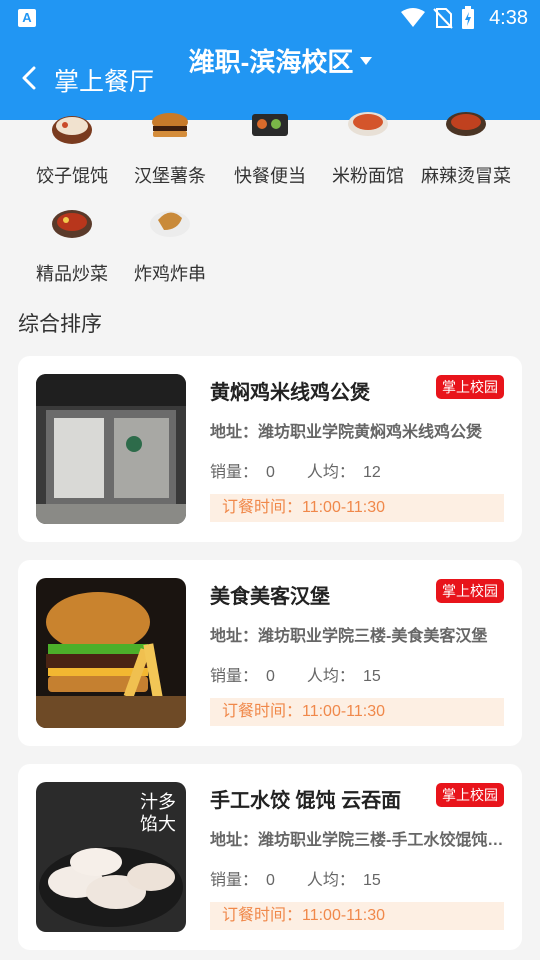 This screenshot has width=540, height=960. What do you see at coordinates (170, 125) in the screenshot?
I see `burger-icon` at bounding box center [170, 125].